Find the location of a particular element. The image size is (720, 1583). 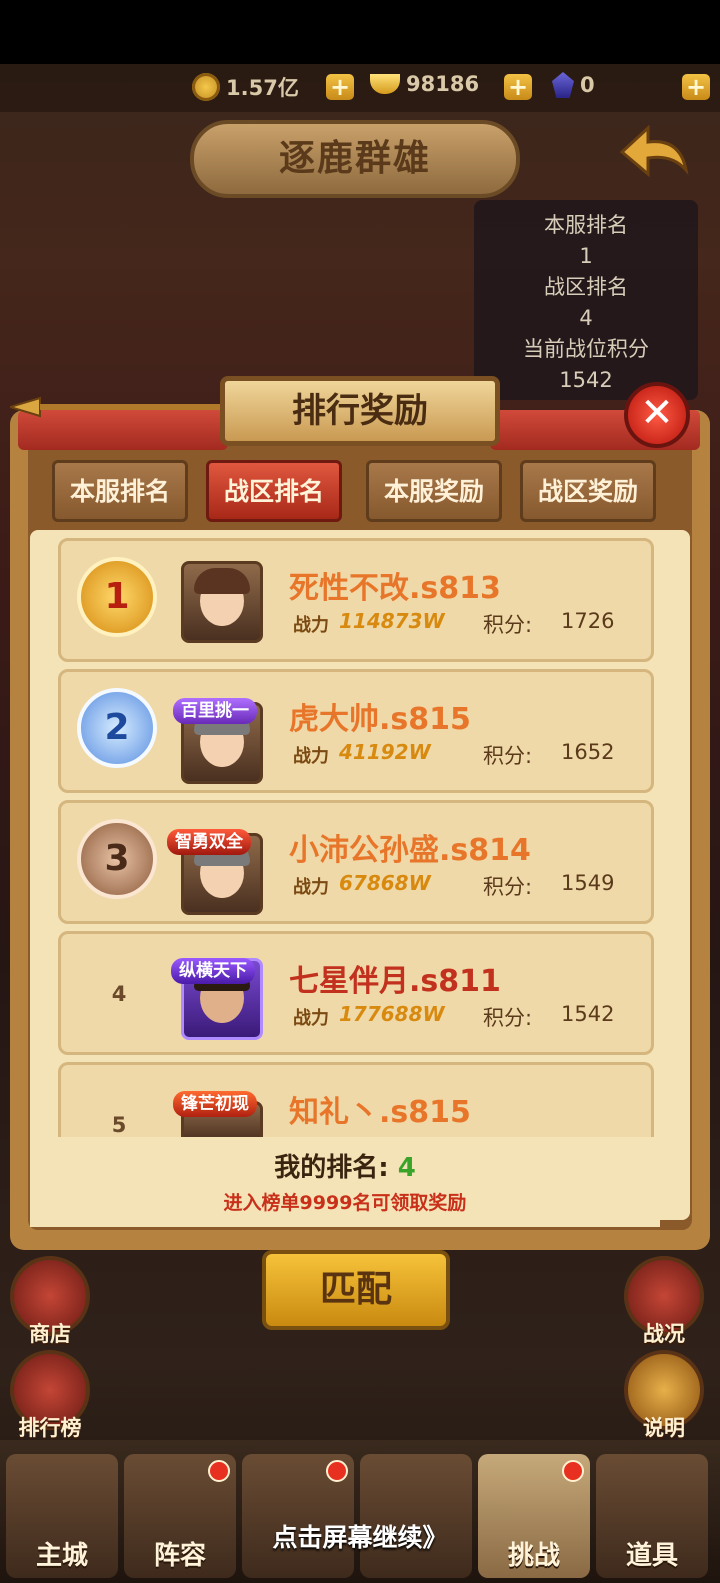

leaderboard-label: 排行榜 is located at coordinates (50, 1428).